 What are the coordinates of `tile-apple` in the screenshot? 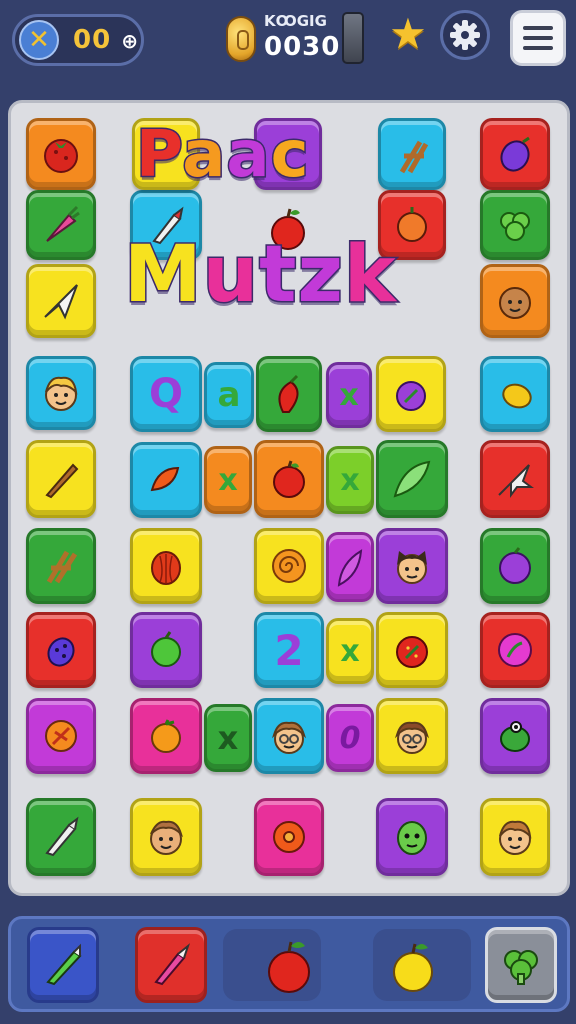 It's located at (289, 479).